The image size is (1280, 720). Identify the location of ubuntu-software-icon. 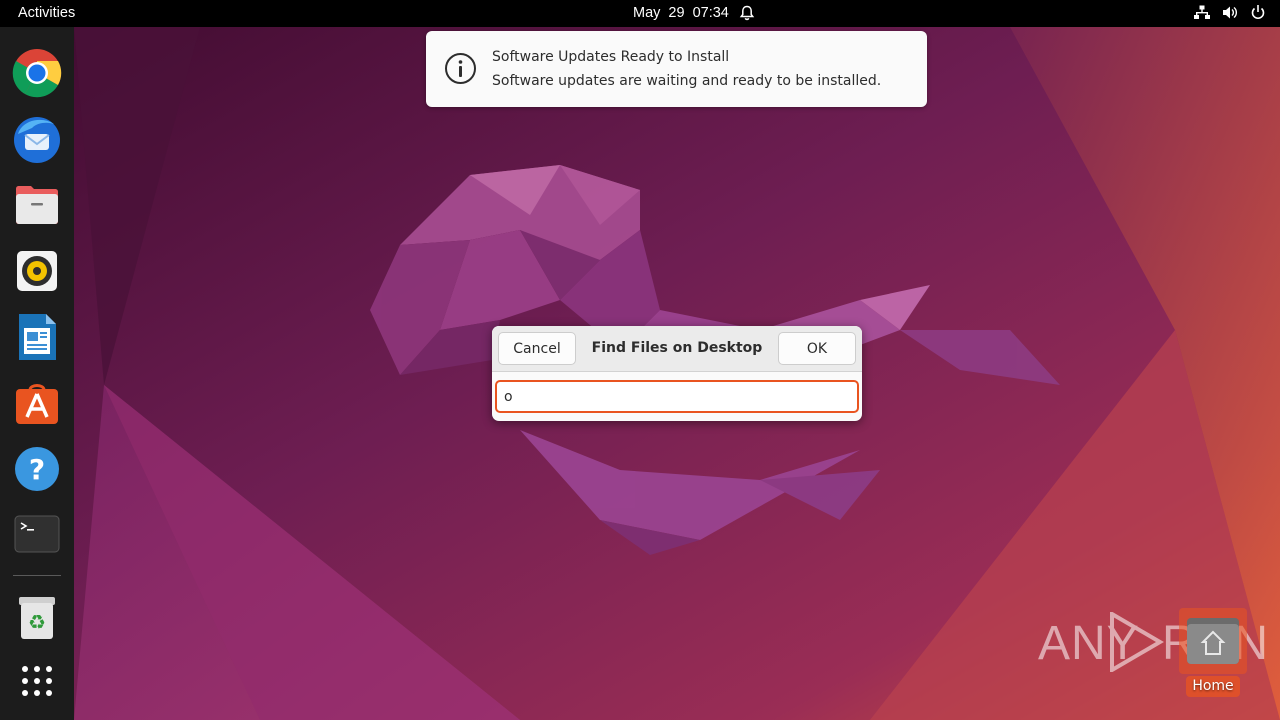
(37, 404).